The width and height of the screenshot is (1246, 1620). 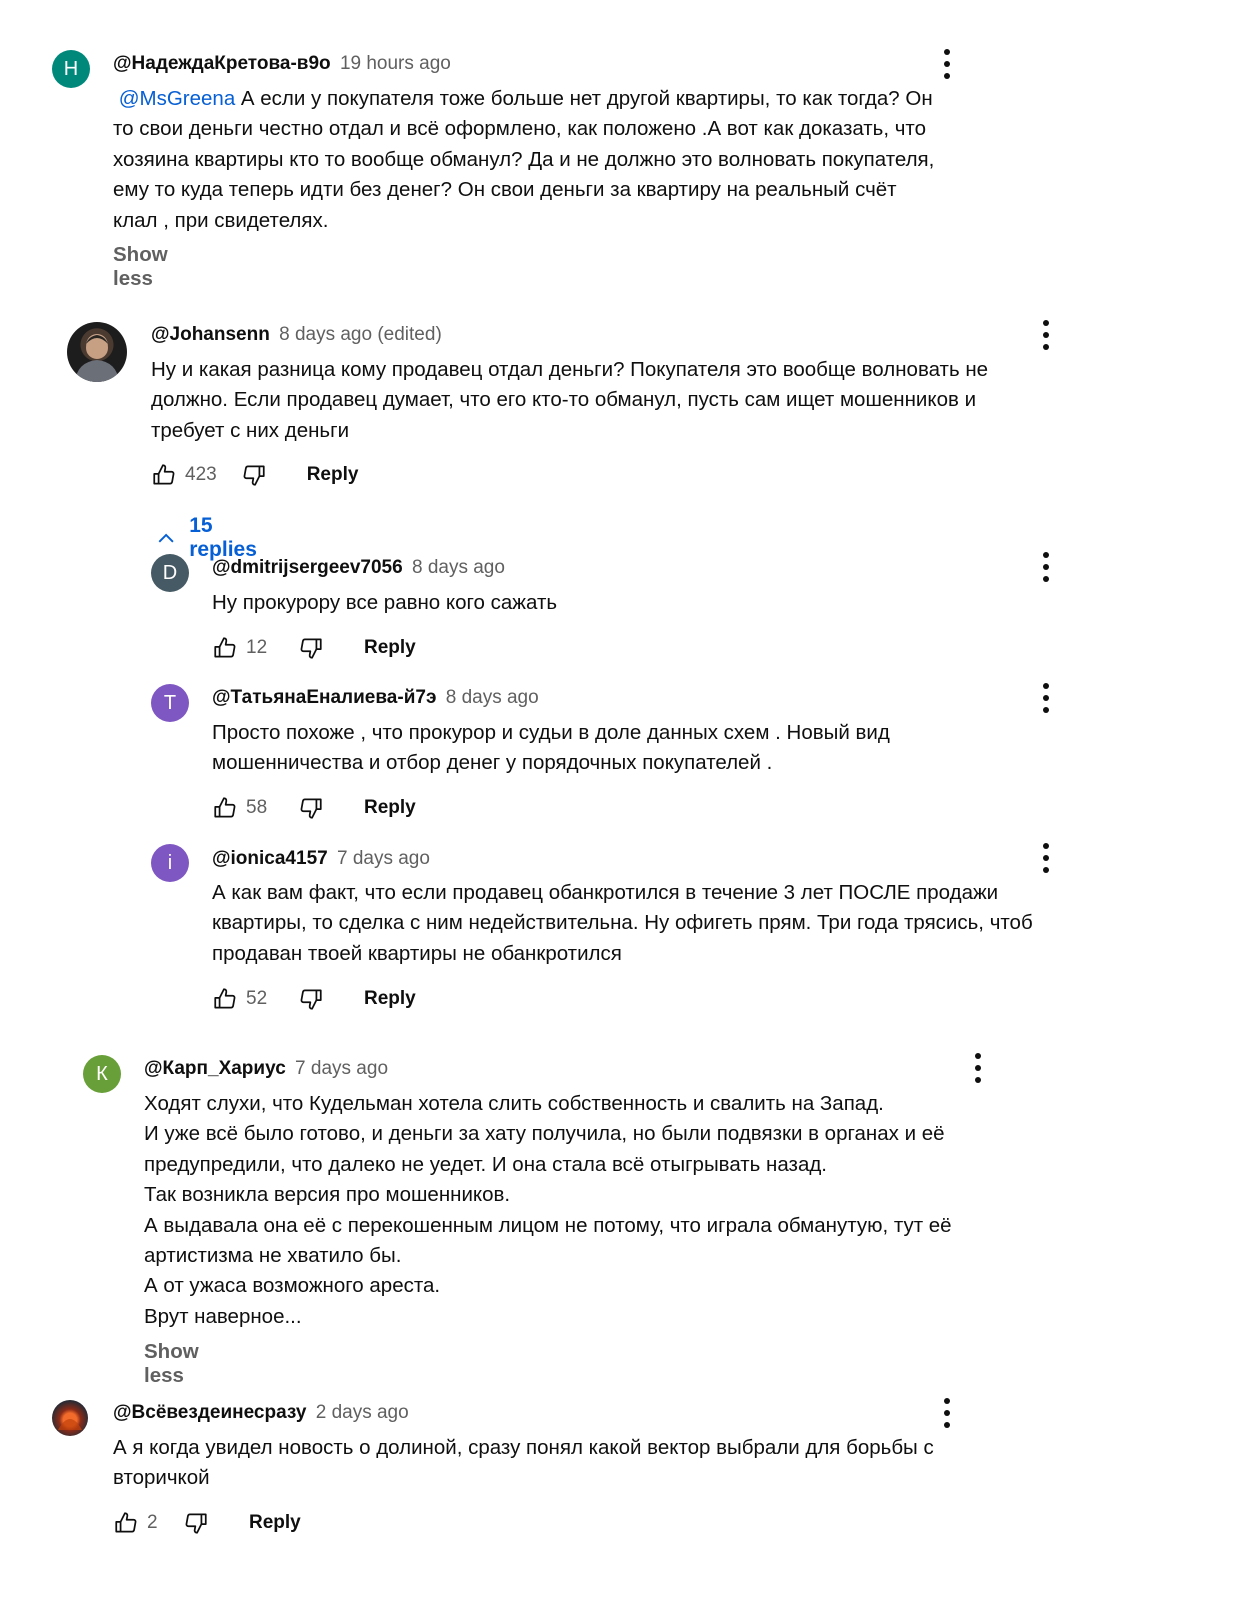 I want to click on comment-time: 2 days ago, so click(x=362, y=1412).